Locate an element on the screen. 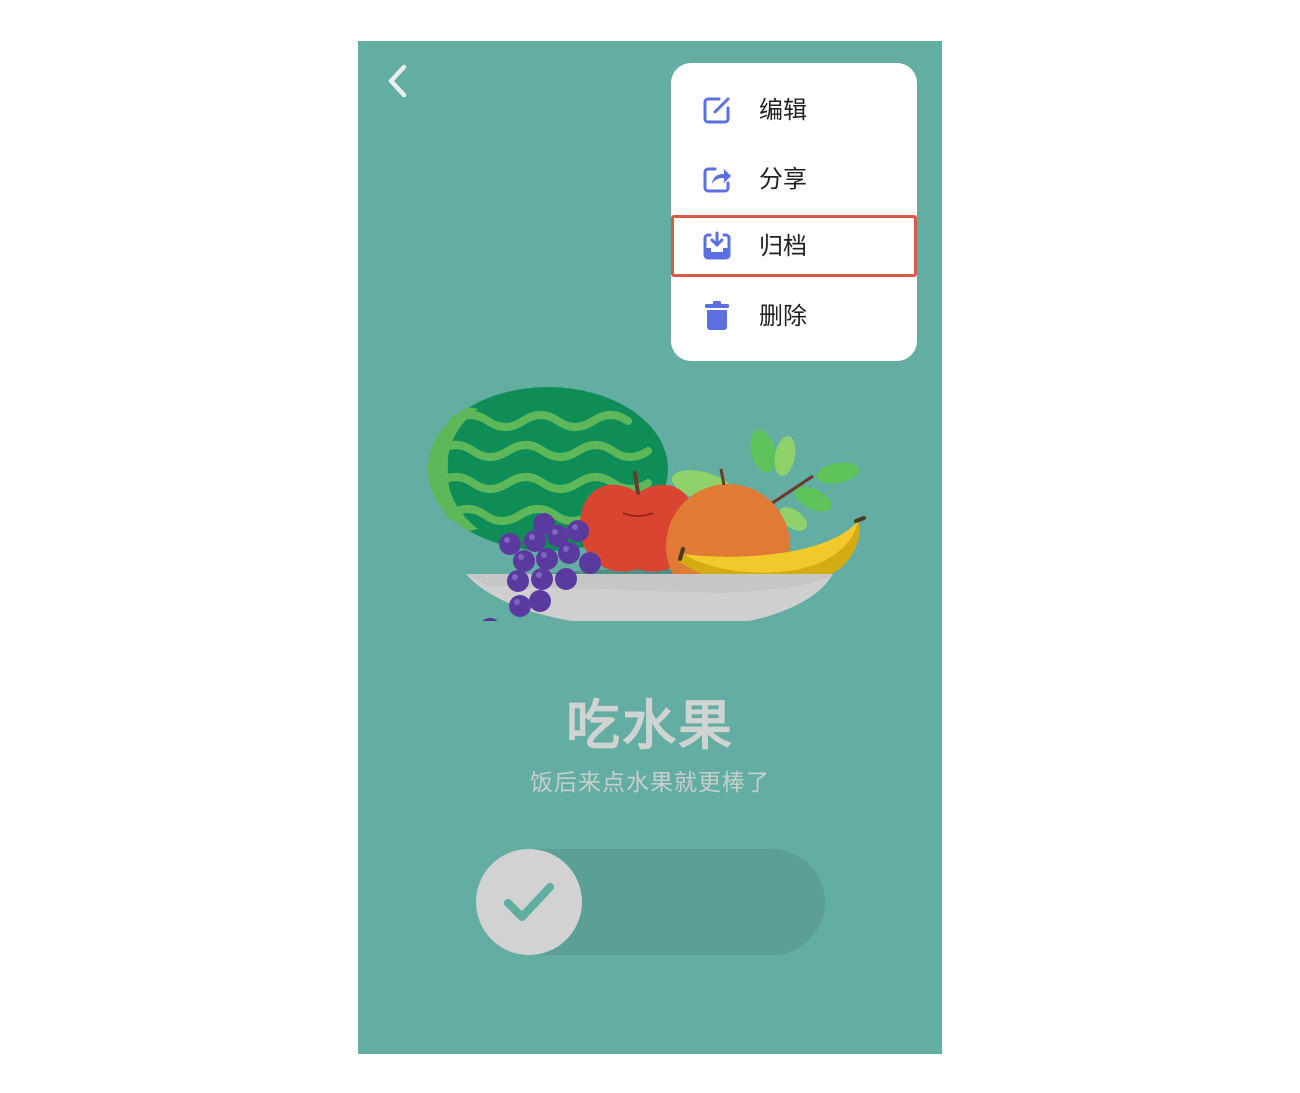 This screenshot has height=1093, width=1300. share-icon is located at coordinates (717, 179).